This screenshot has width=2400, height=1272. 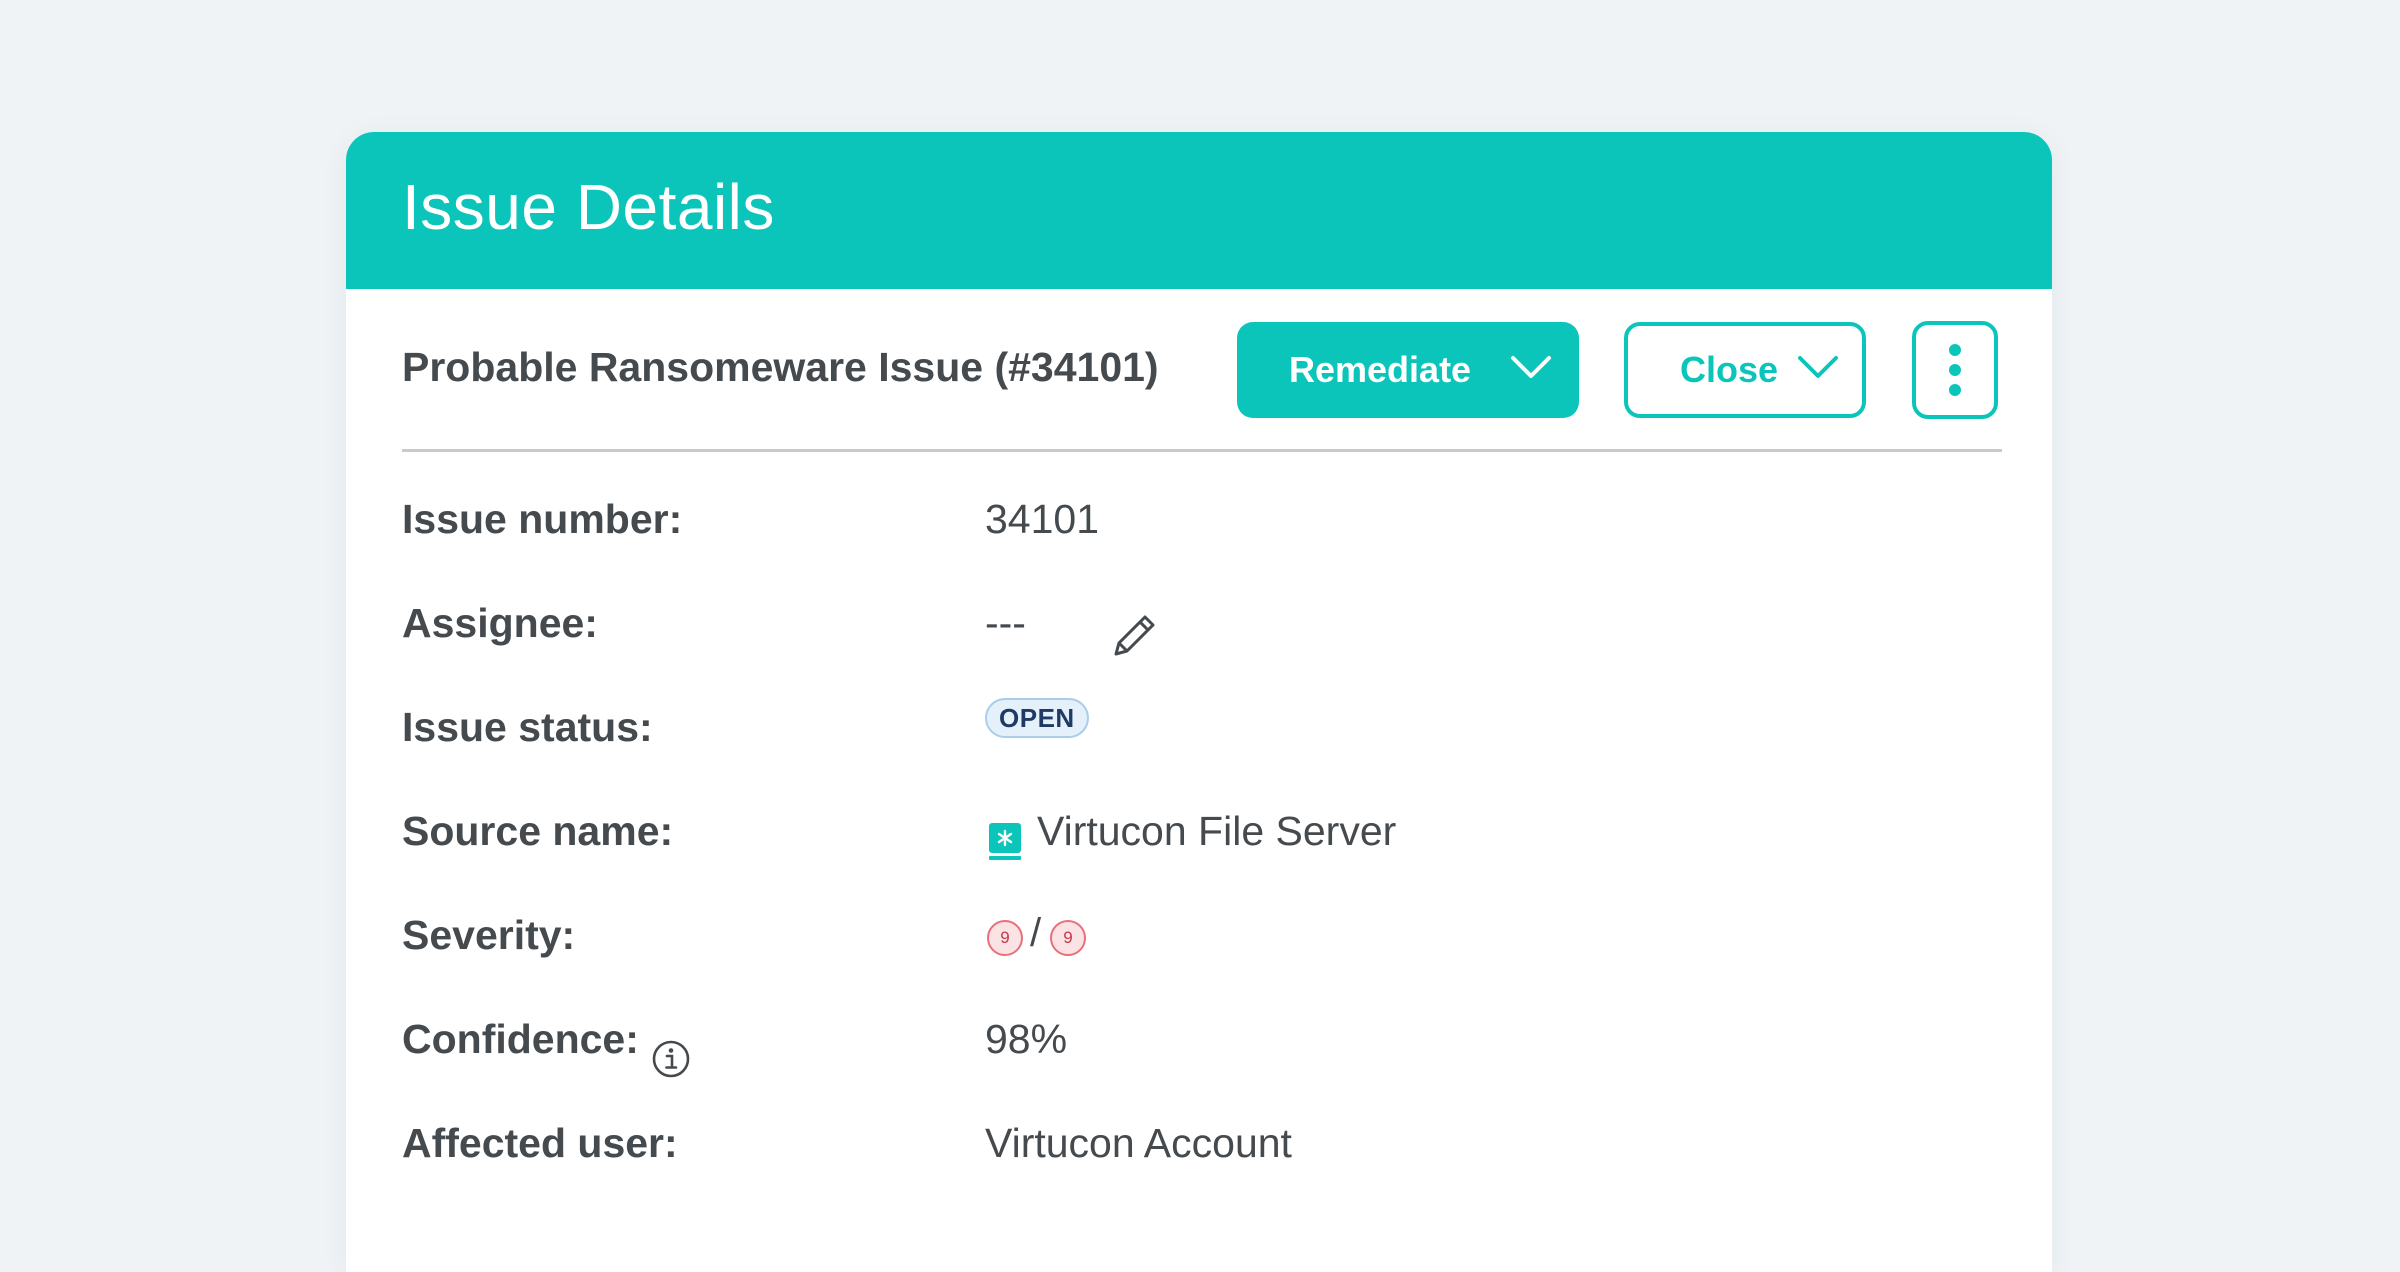 What do you see at coordinates (489, 935) in the screenshot?
I see `severity-label: Severity:` at bounding box center [489, 935].